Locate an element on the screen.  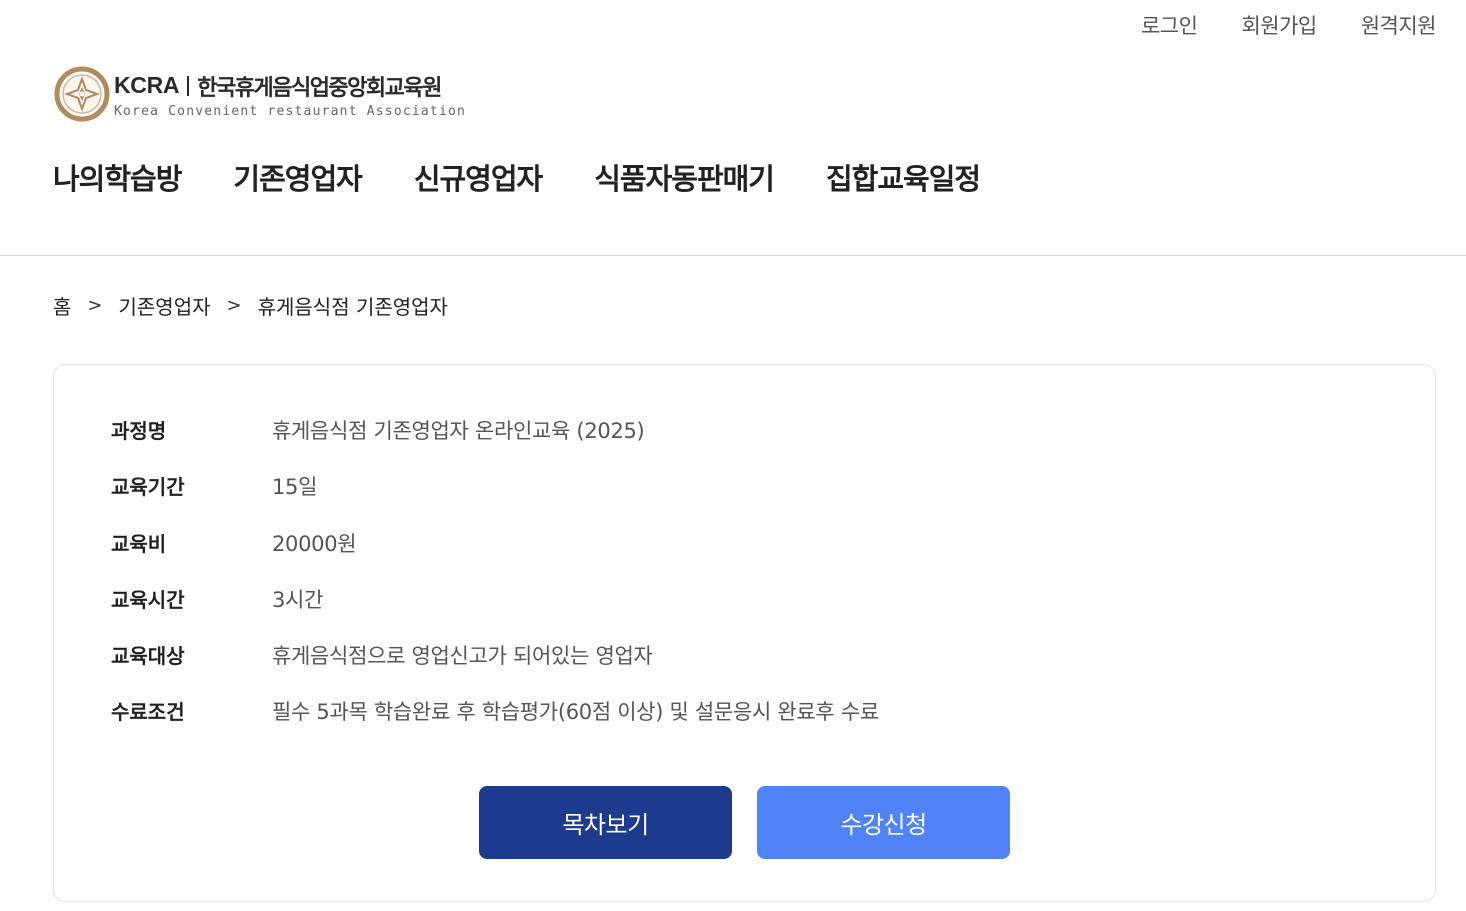
course-row-period: 교육기간 15일 is located at coordinates (495, 499).